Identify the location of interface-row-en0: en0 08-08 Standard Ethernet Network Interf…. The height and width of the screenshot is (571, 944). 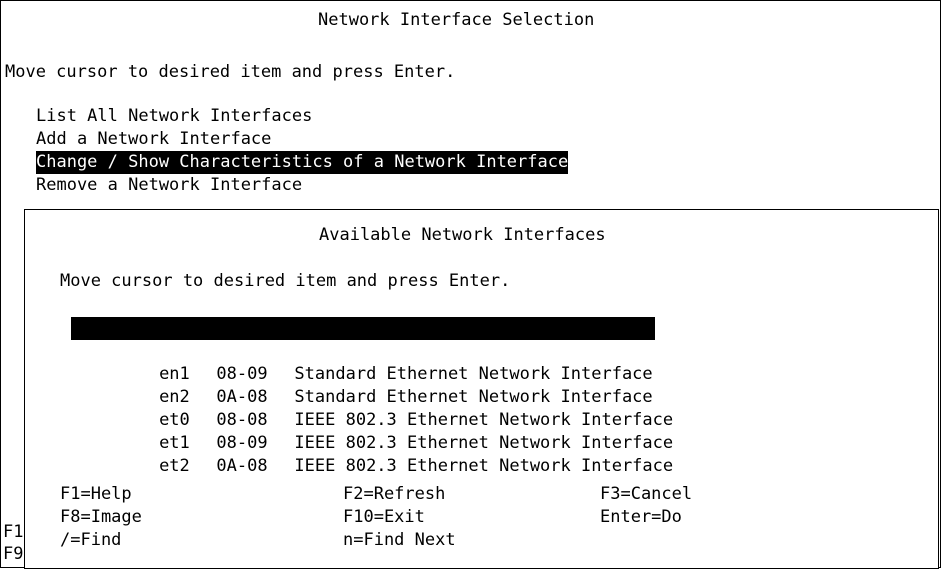
(363, 339).